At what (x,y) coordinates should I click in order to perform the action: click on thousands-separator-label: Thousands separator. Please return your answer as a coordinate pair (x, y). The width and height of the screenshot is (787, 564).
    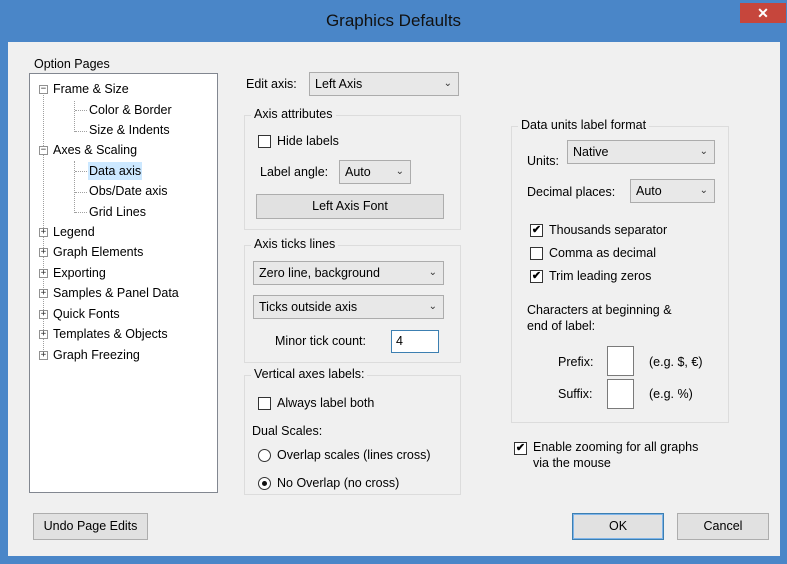
    Looking at the image, I should click on (608, 230).